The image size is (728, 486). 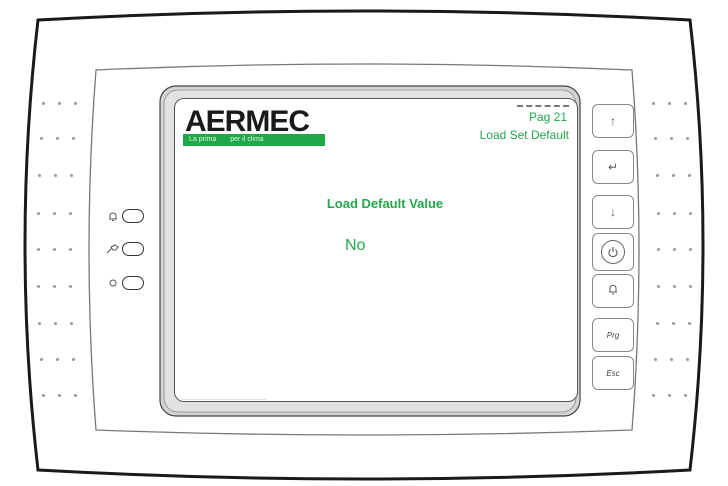 I want to click on page-title: Load Set Default, so click(x=524, y=135).